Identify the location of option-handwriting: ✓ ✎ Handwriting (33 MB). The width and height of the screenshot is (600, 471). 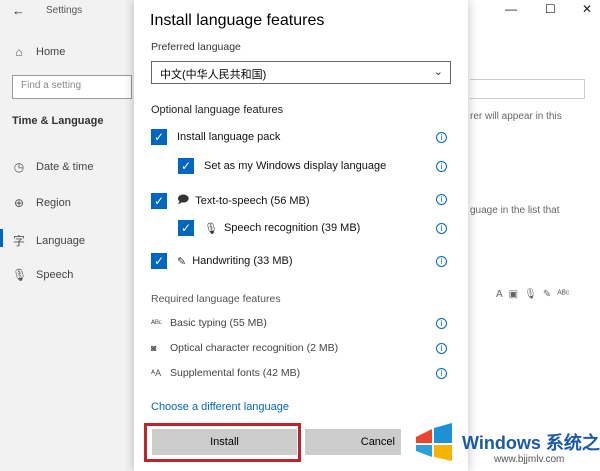
(221, 261).